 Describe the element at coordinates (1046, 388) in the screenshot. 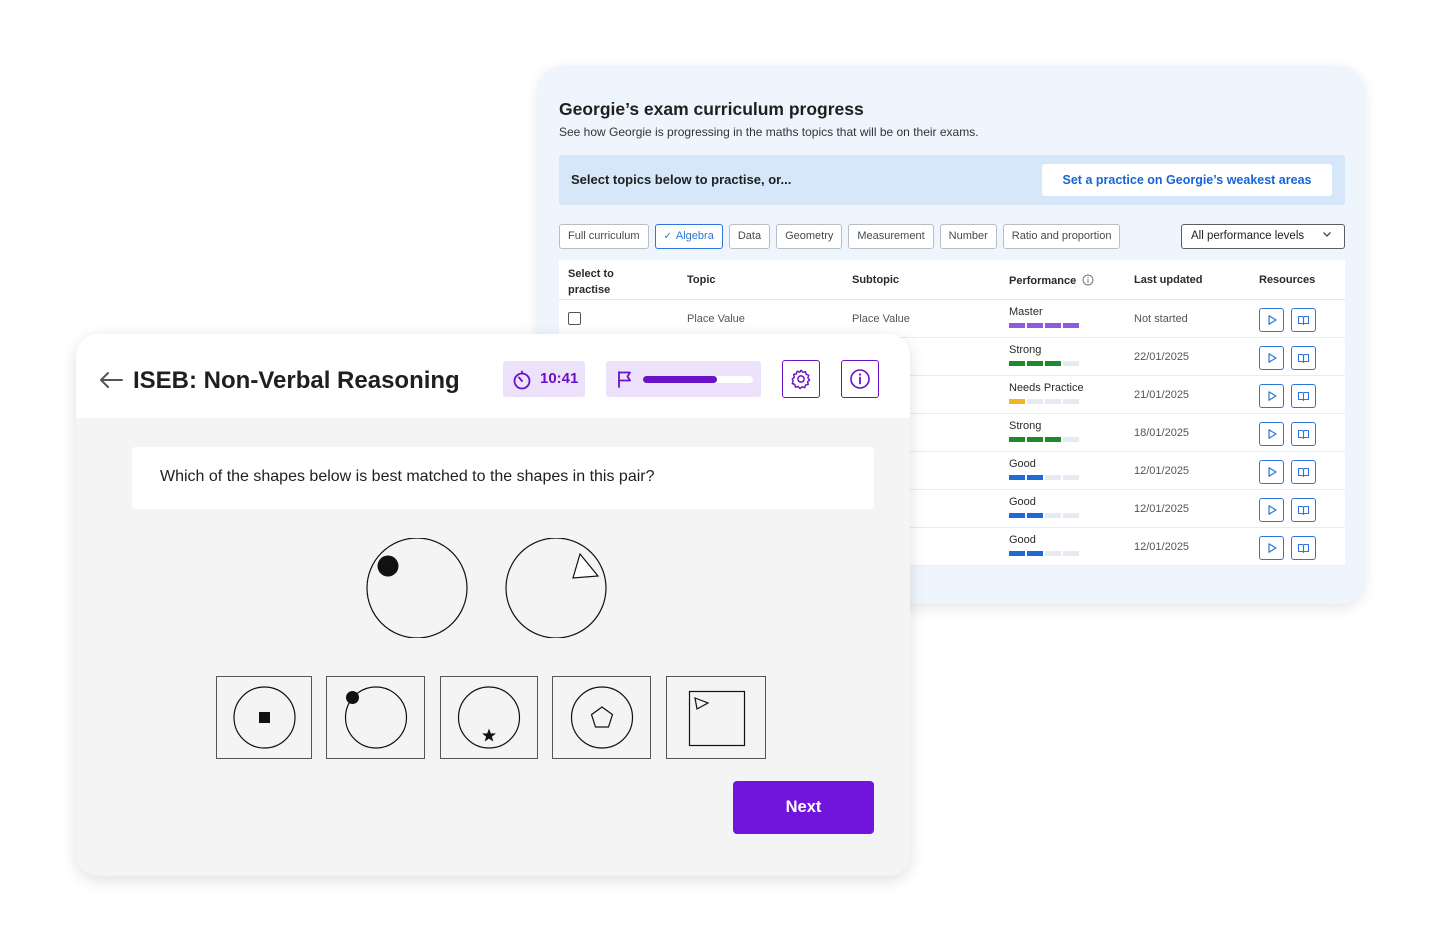

I see `performance-label: Needs Practice` at that location.